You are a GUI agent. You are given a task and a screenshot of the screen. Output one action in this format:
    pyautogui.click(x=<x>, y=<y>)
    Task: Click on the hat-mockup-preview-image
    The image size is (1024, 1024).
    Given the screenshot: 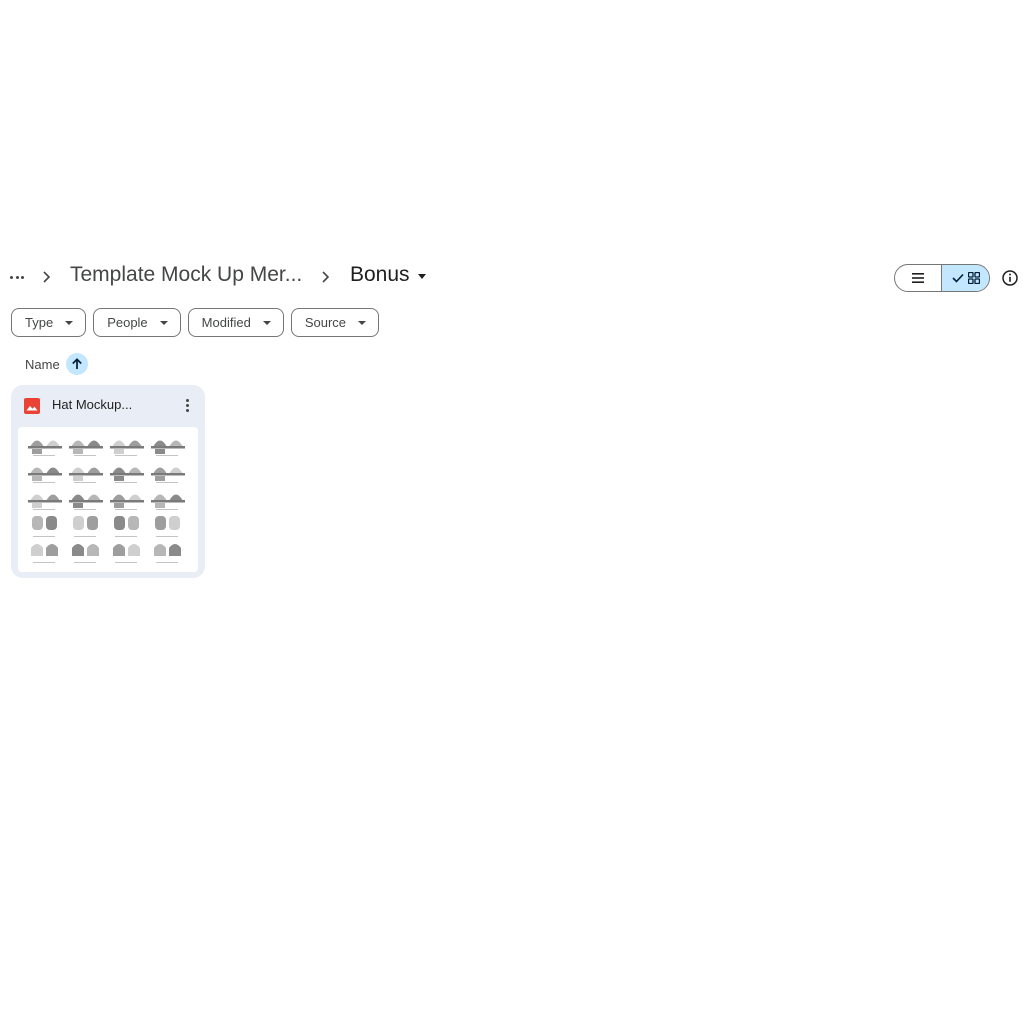 What is the action you would take?
    pyautogui.click(x=106, y=501)
    